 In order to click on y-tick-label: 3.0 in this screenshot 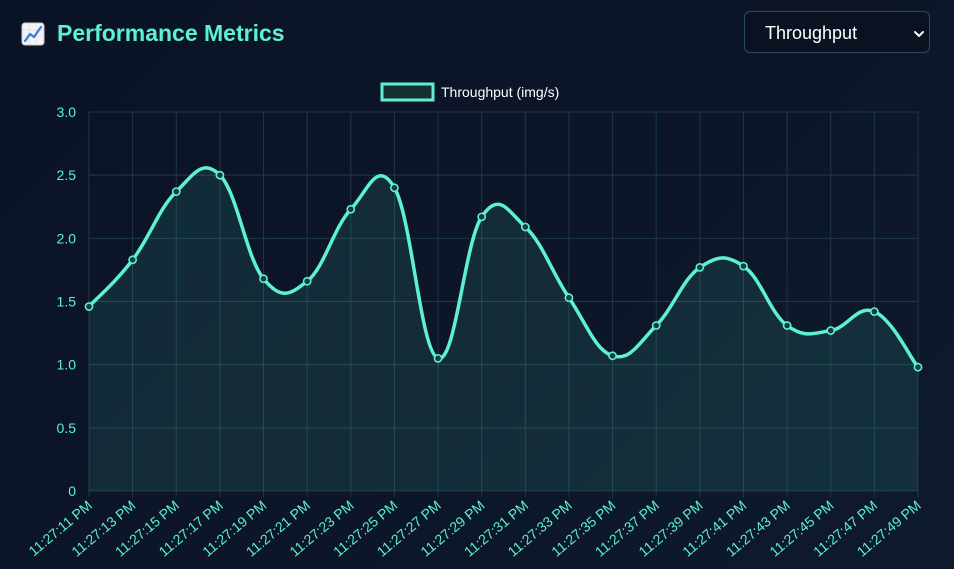, I will do `click(67, 112)`.